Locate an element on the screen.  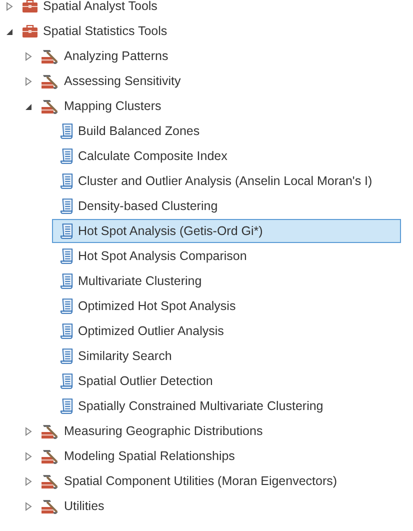
tree-item: Build Balanced Zones is located at coordinates (226, 131).